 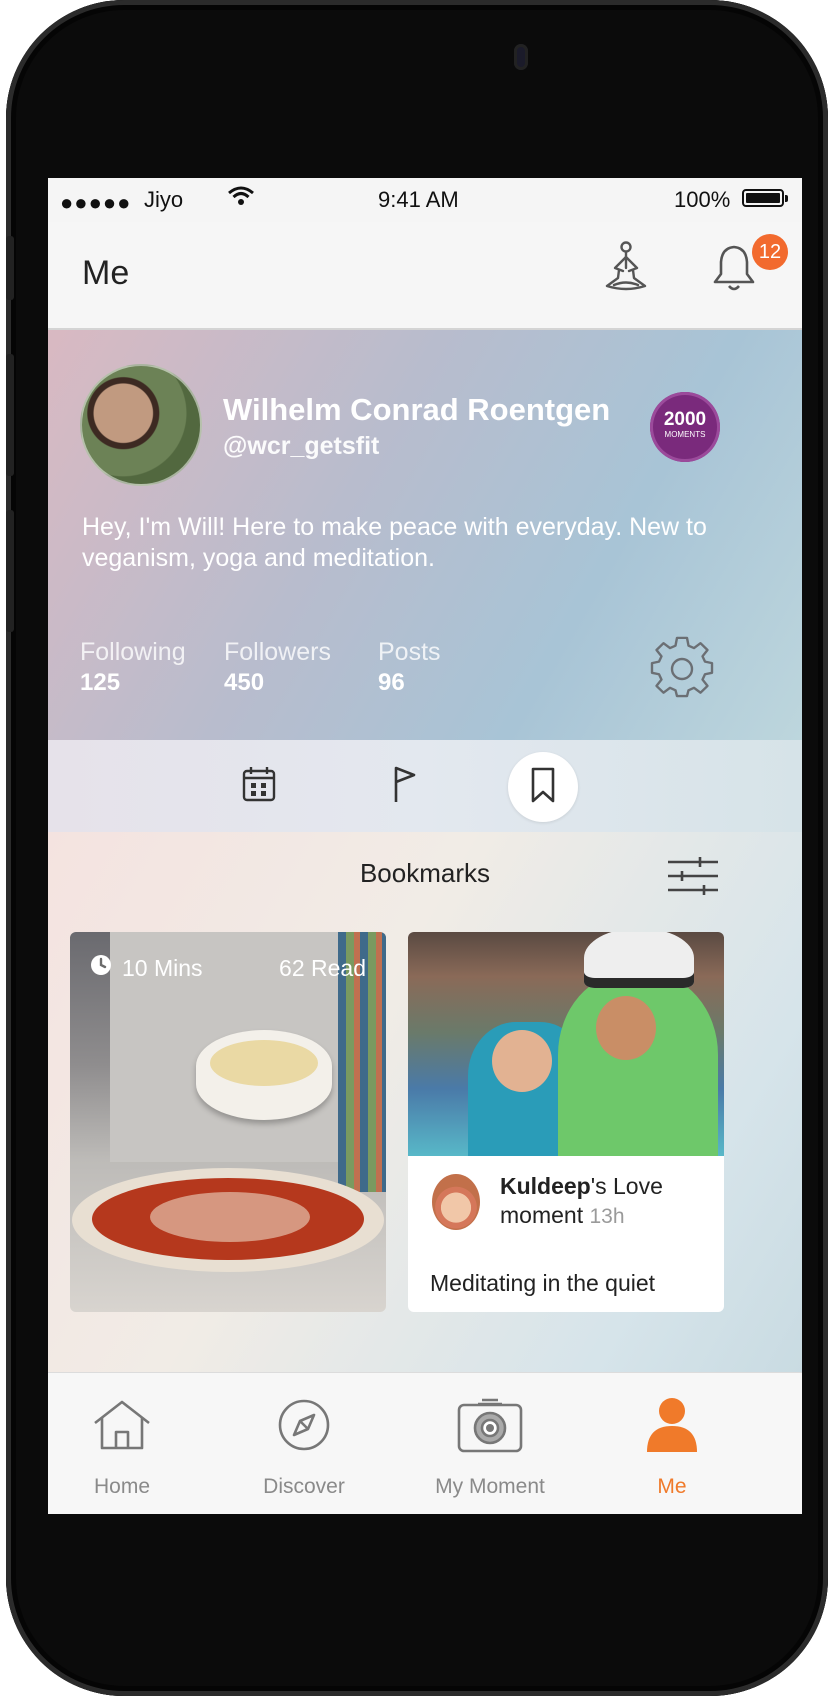 What do you see at coordinates (391, 682) in the screenshot?
I see `stat-value: 96` at bounding box center [391, 682].